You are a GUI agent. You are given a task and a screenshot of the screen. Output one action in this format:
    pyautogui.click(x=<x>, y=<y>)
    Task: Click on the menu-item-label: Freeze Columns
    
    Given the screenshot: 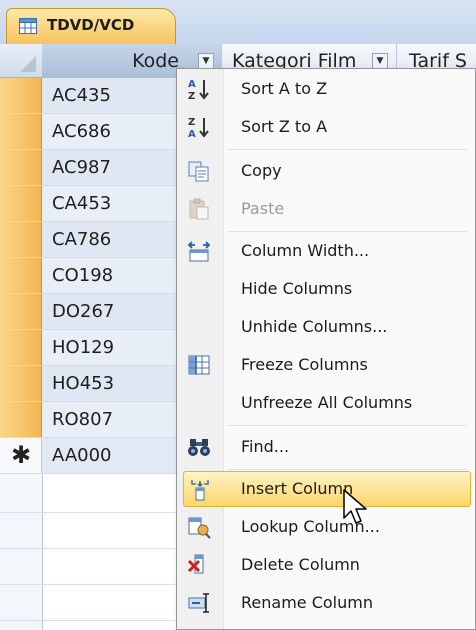 What is the action you would take?
    pyautogui.click(x=304, y=364)
    